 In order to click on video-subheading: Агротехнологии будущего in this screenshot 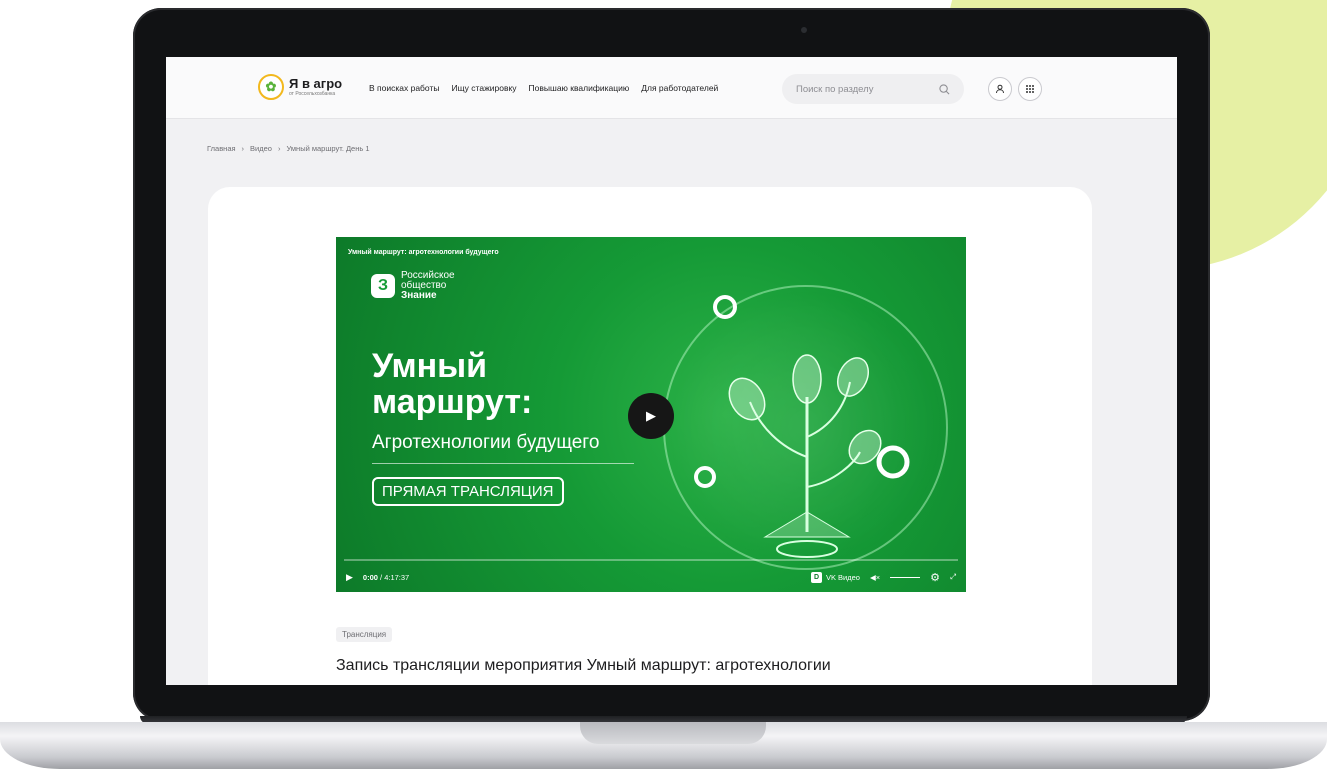, I will do `click(486, 442)`.